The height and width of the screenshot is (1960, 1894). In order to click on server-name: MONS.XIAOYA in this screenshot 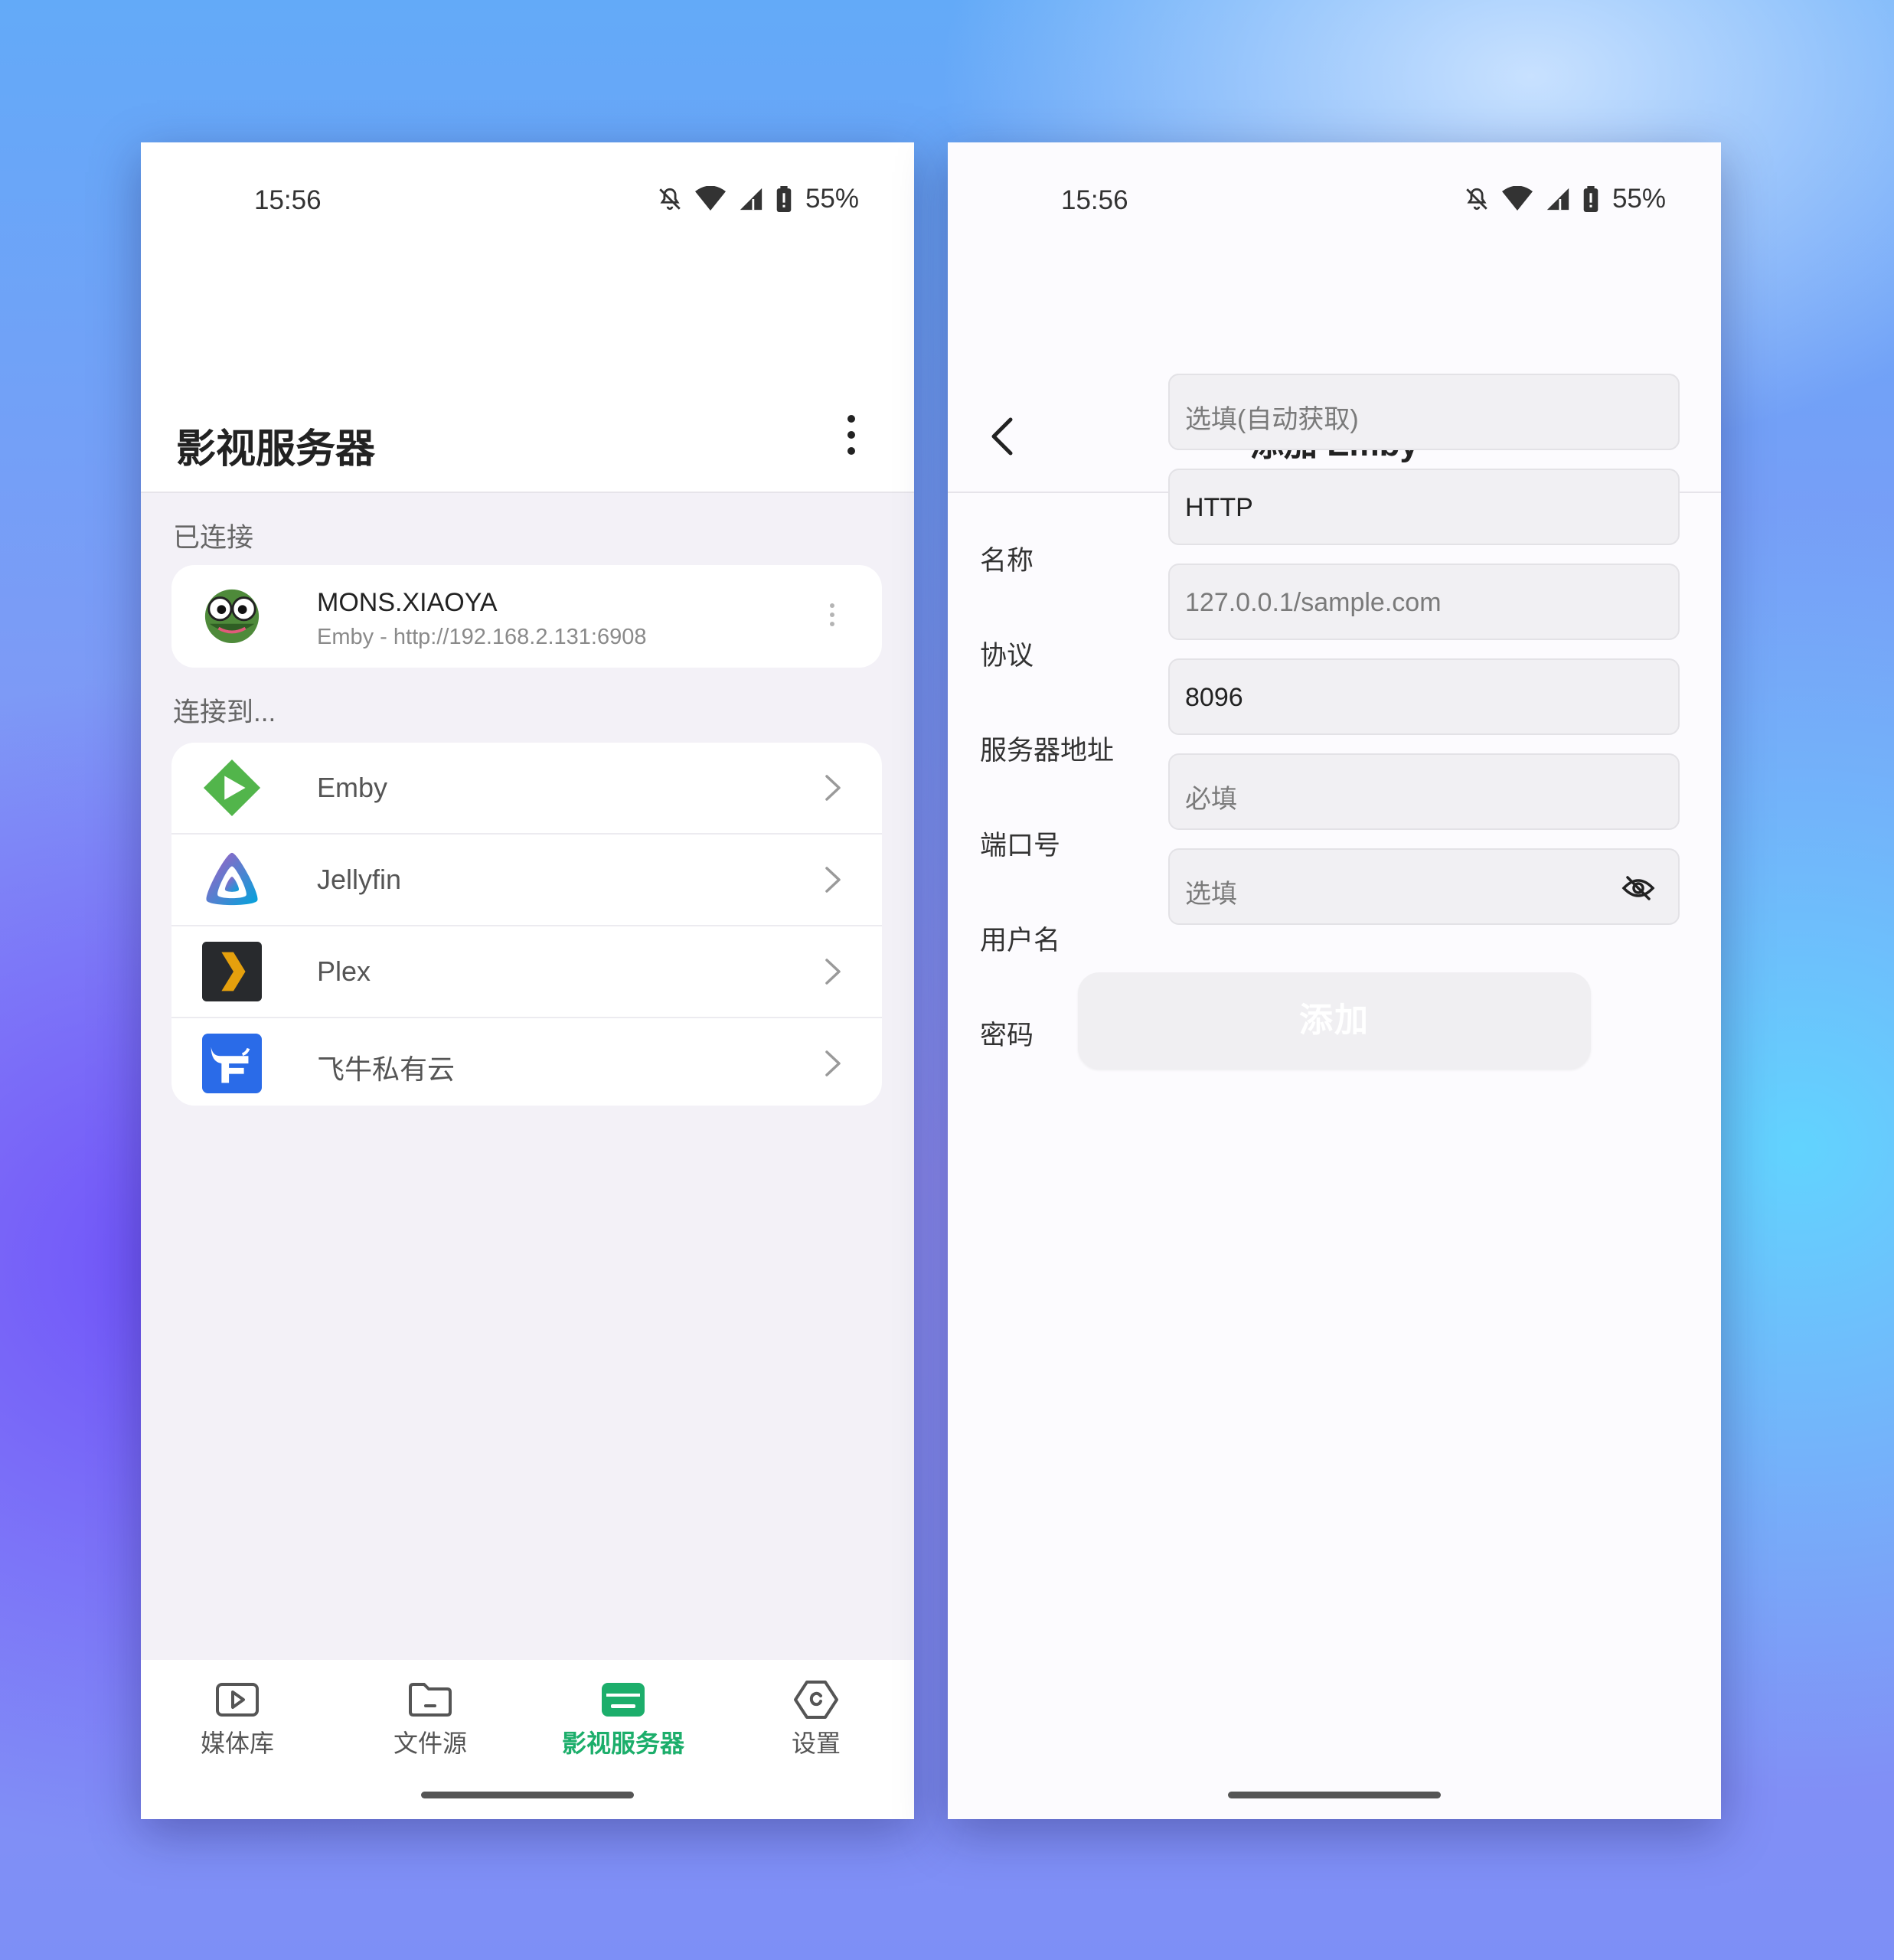, I will do `click(408, 602)`.